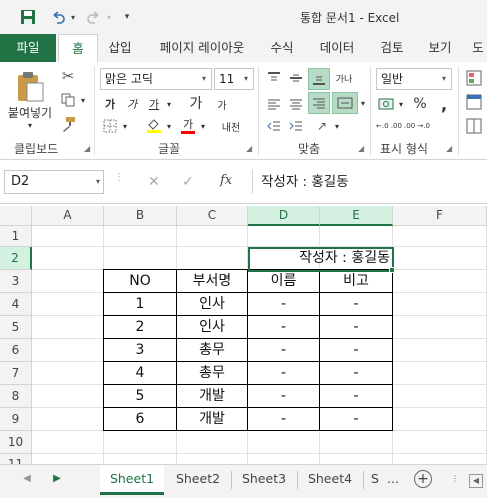 The width and height of the screenshot is (487, 498). I want to click on row-header-8: 8, so click(16, 396).